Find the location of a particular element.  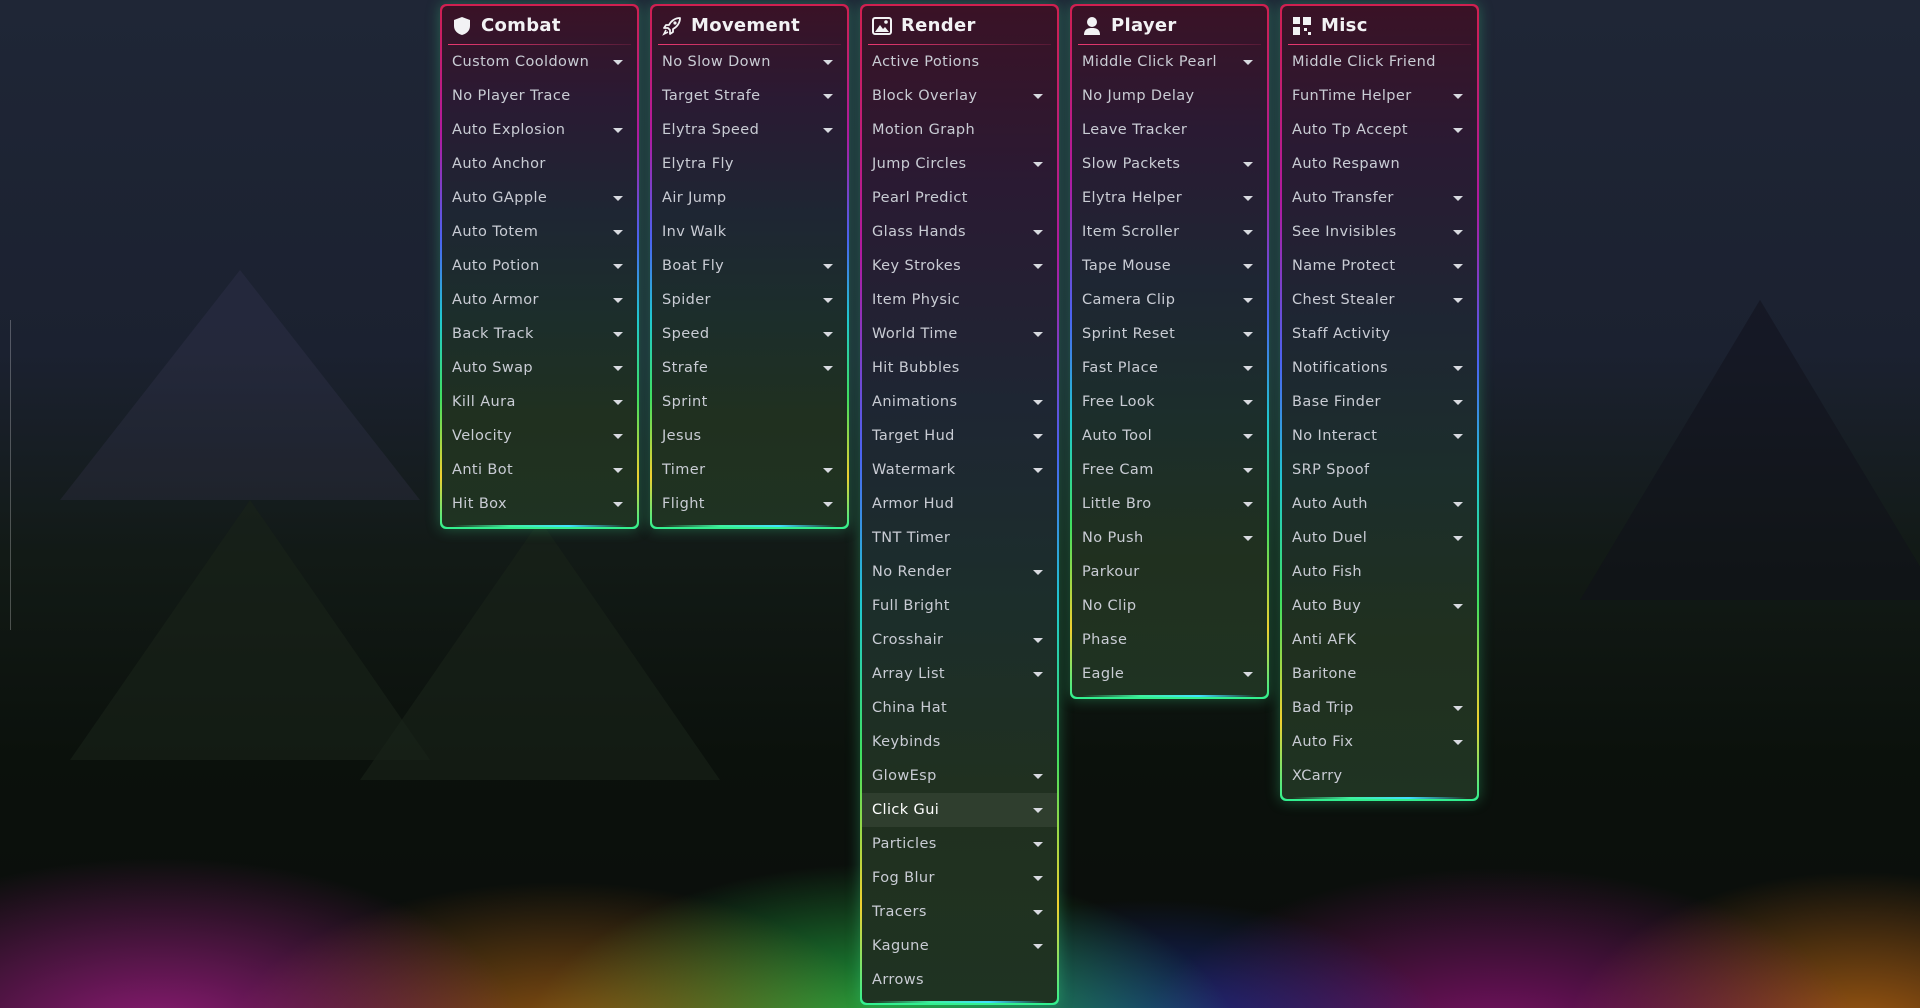

module-item: Active Potions is located at coordinates (959, 62).